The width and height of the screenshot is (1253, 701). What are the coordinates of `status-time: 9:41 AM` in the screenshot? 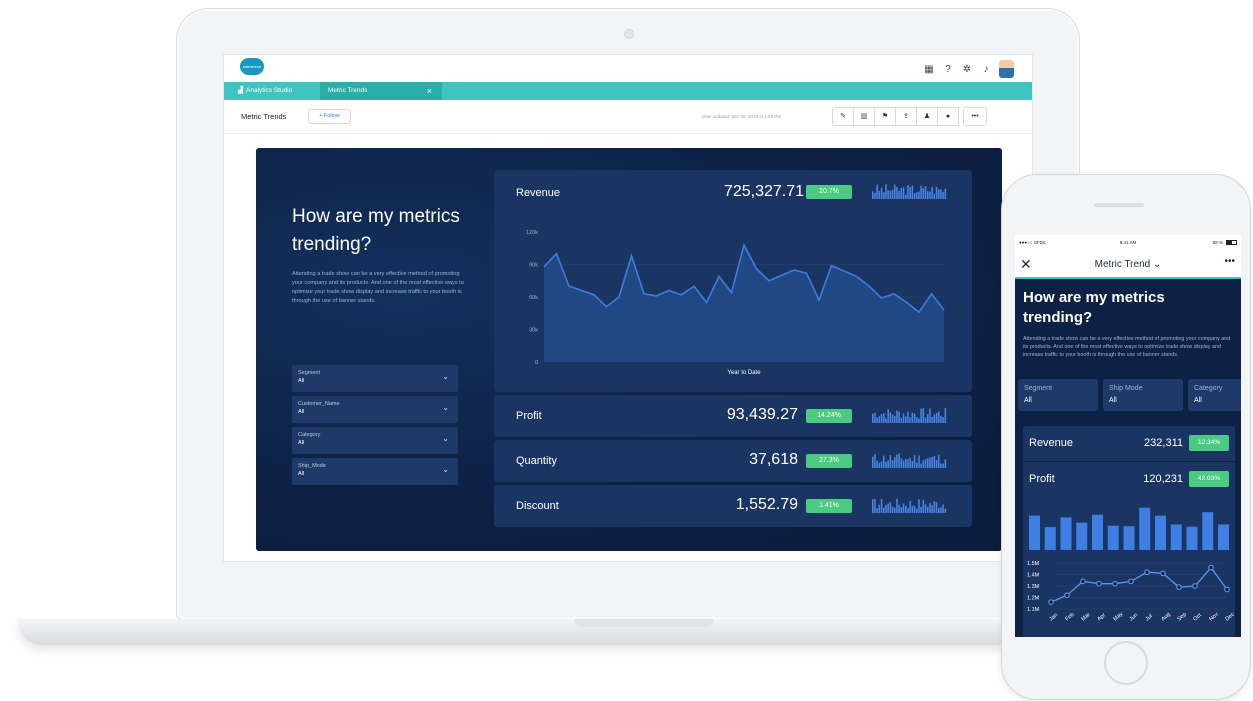 It's located at (1128, 242).